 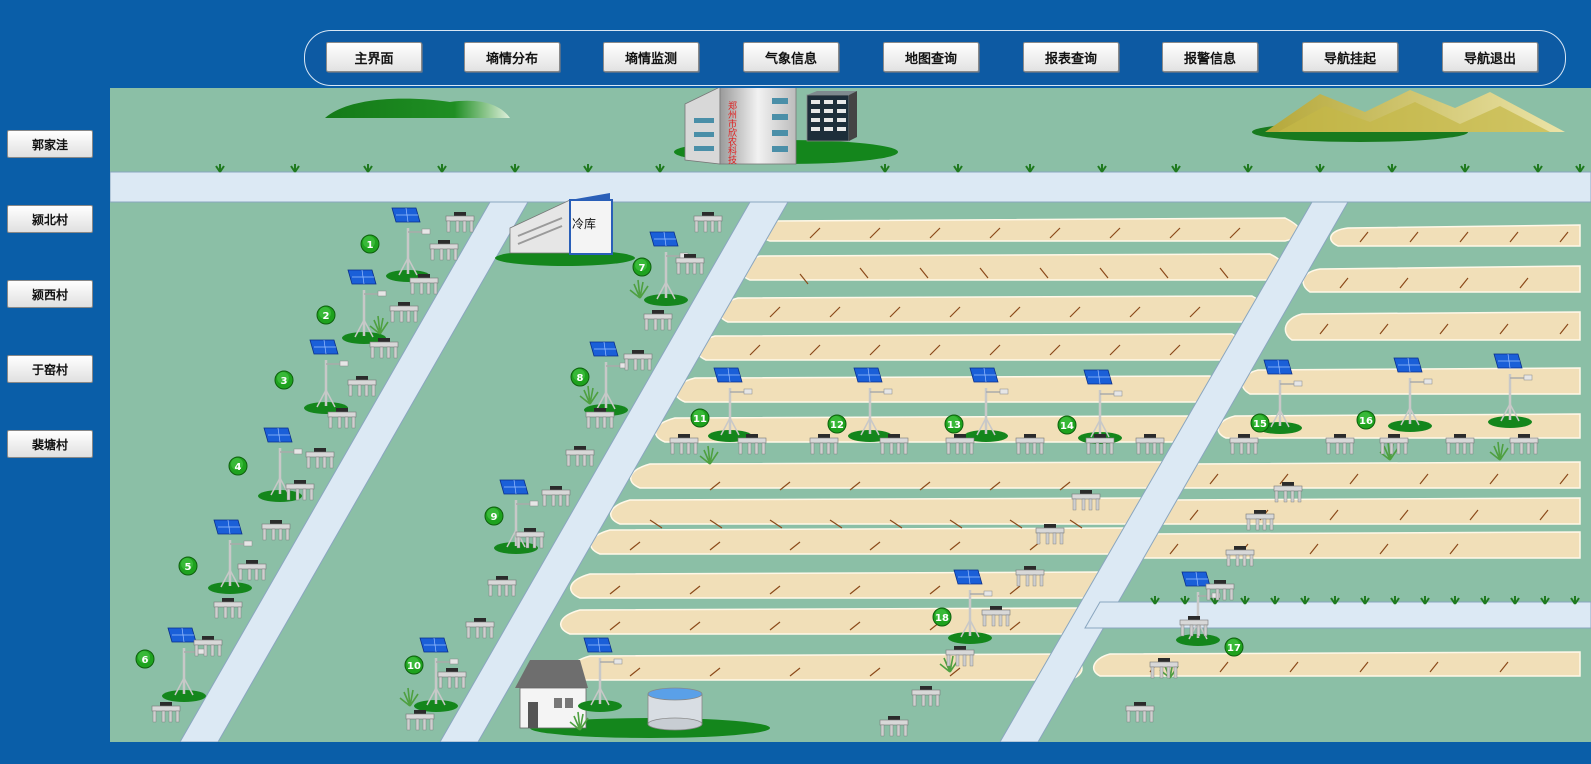 What do you see at coordinates (1490, 57) in the screenshot?
I see `nav-exit-button: 导航退出` at bounding box center [1490, 57].